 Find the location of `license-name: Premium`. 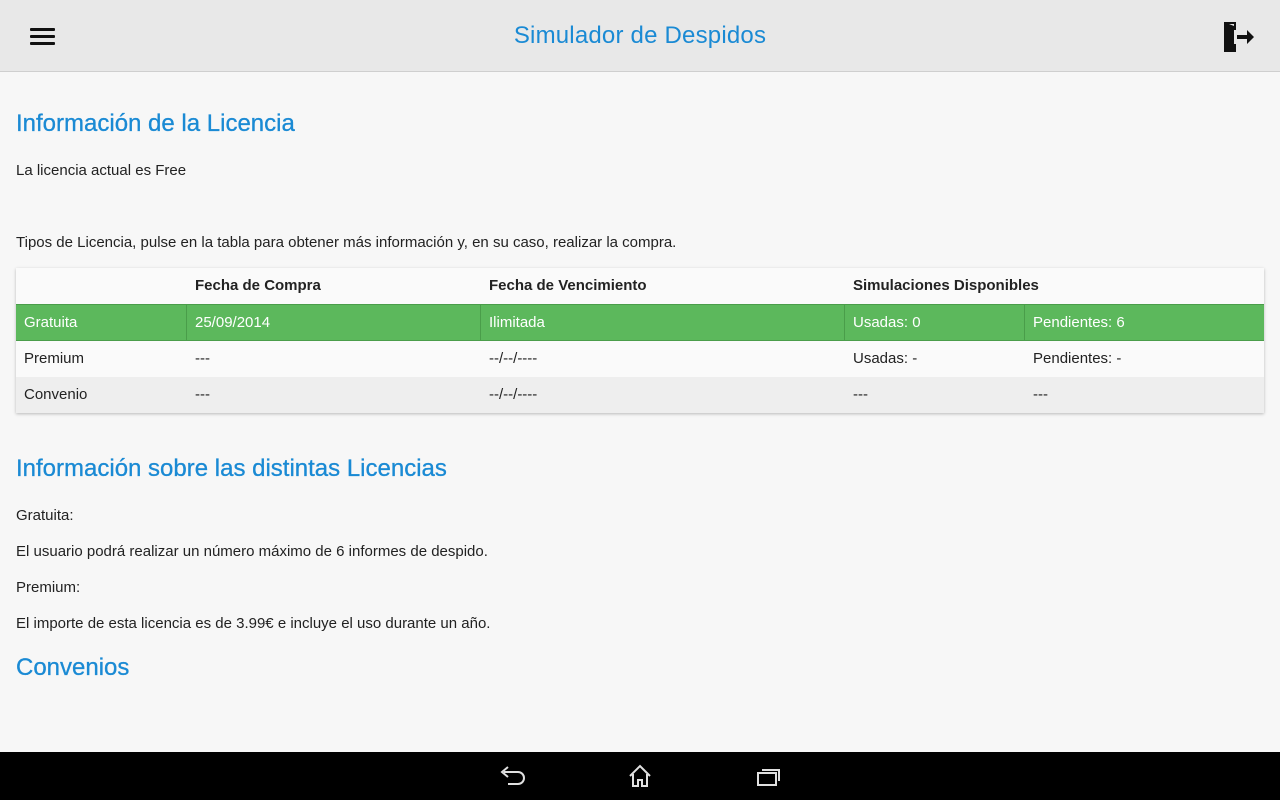

license-name: Premium is located at coordinates (54, 358).